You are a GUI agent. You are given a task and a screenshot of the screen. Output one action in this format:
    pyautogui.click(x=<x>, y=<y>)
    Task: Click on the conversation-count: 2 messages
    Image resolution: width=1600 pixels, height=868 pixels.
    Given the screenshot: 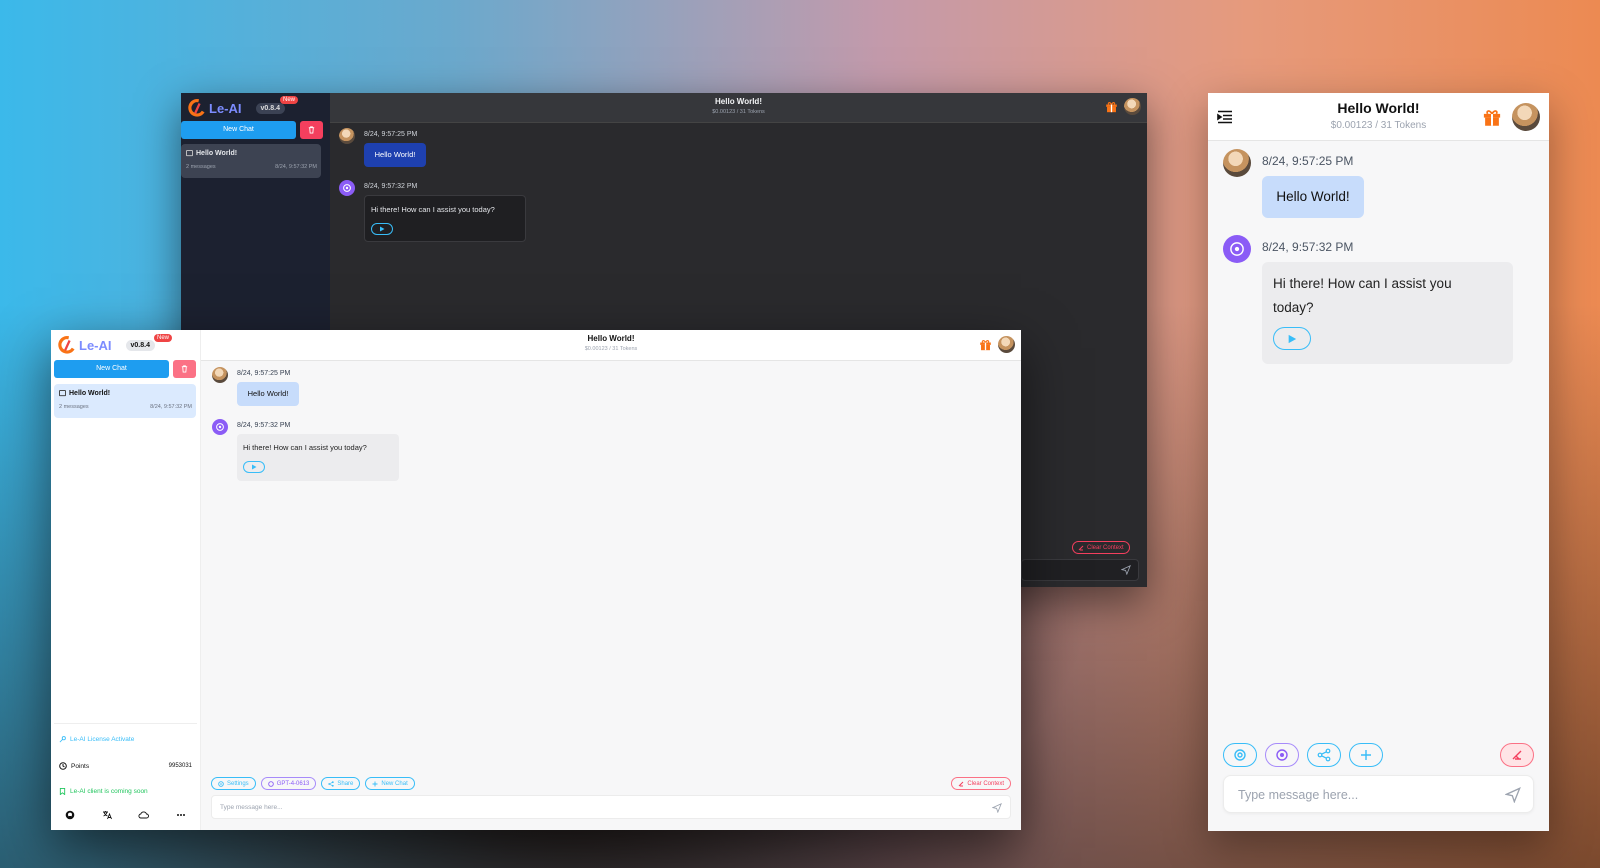 What is the action you would take?
    pyautogui.click(x=201, y=167)
    